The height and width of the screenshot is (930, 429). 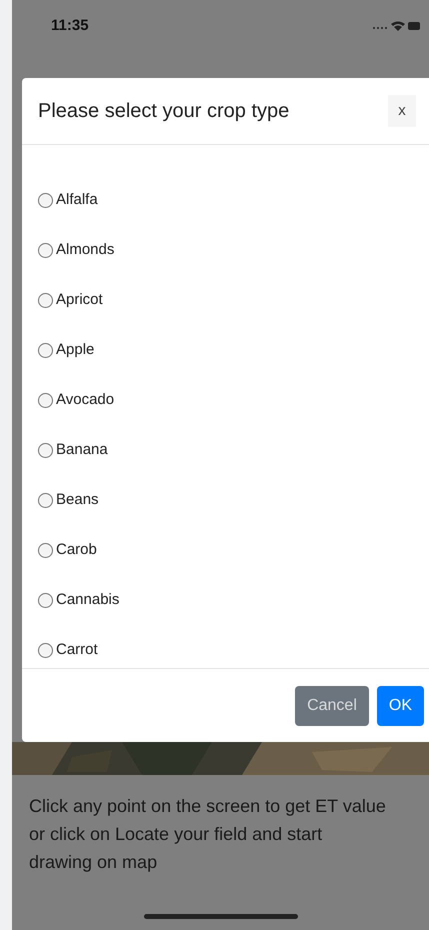 I want to click on close-button: x, so click(x=402, y=111).